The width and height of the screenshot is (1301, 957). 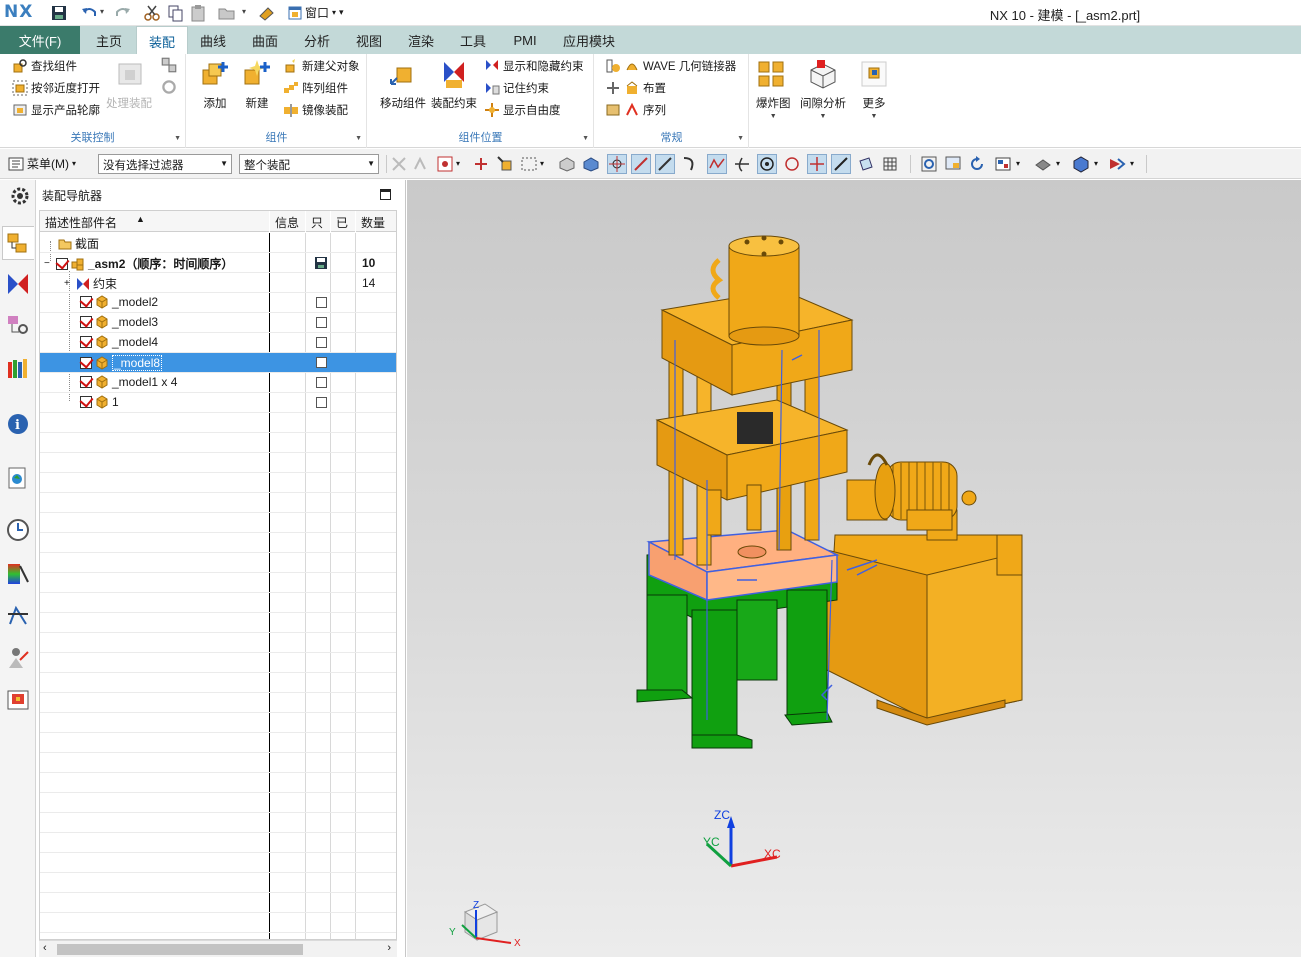 What do you see at coordinates (641, 164) in the screenshot?
I see `snap-line-icon` at bounding box center [641, 164].